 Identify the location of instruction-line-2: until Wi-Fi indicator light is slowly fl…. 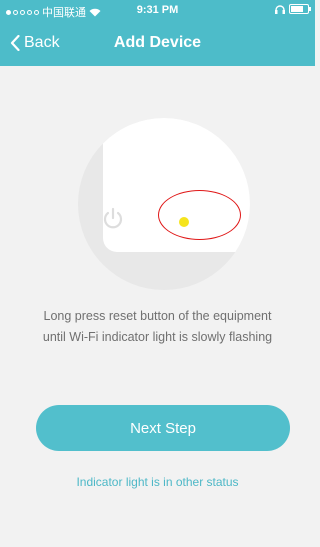
(157, 337).